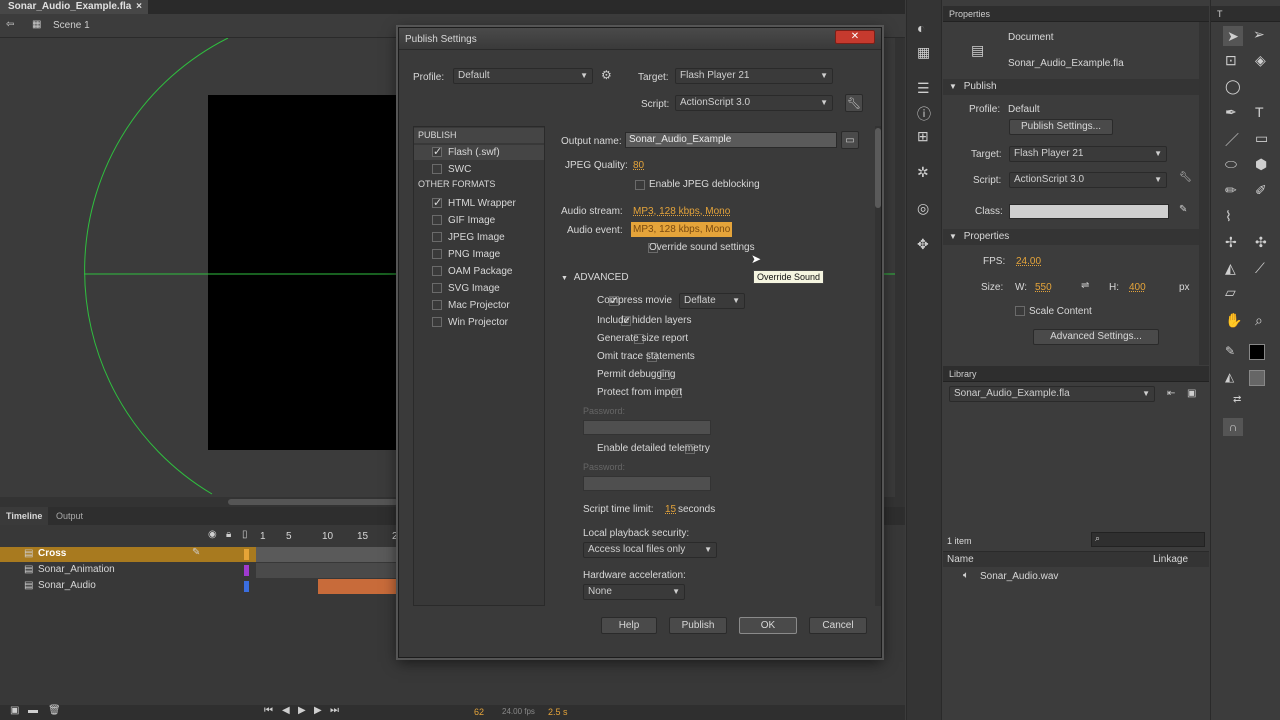 The image size is (1280, 720). I want to click on current-frame: 62, so click(479, 712).